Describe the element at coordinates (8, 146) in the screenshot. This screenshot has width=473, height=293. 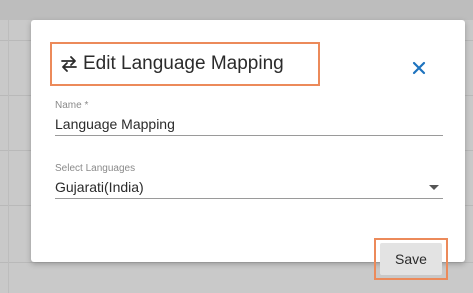
I see `backdrop-column-divider` at that location.